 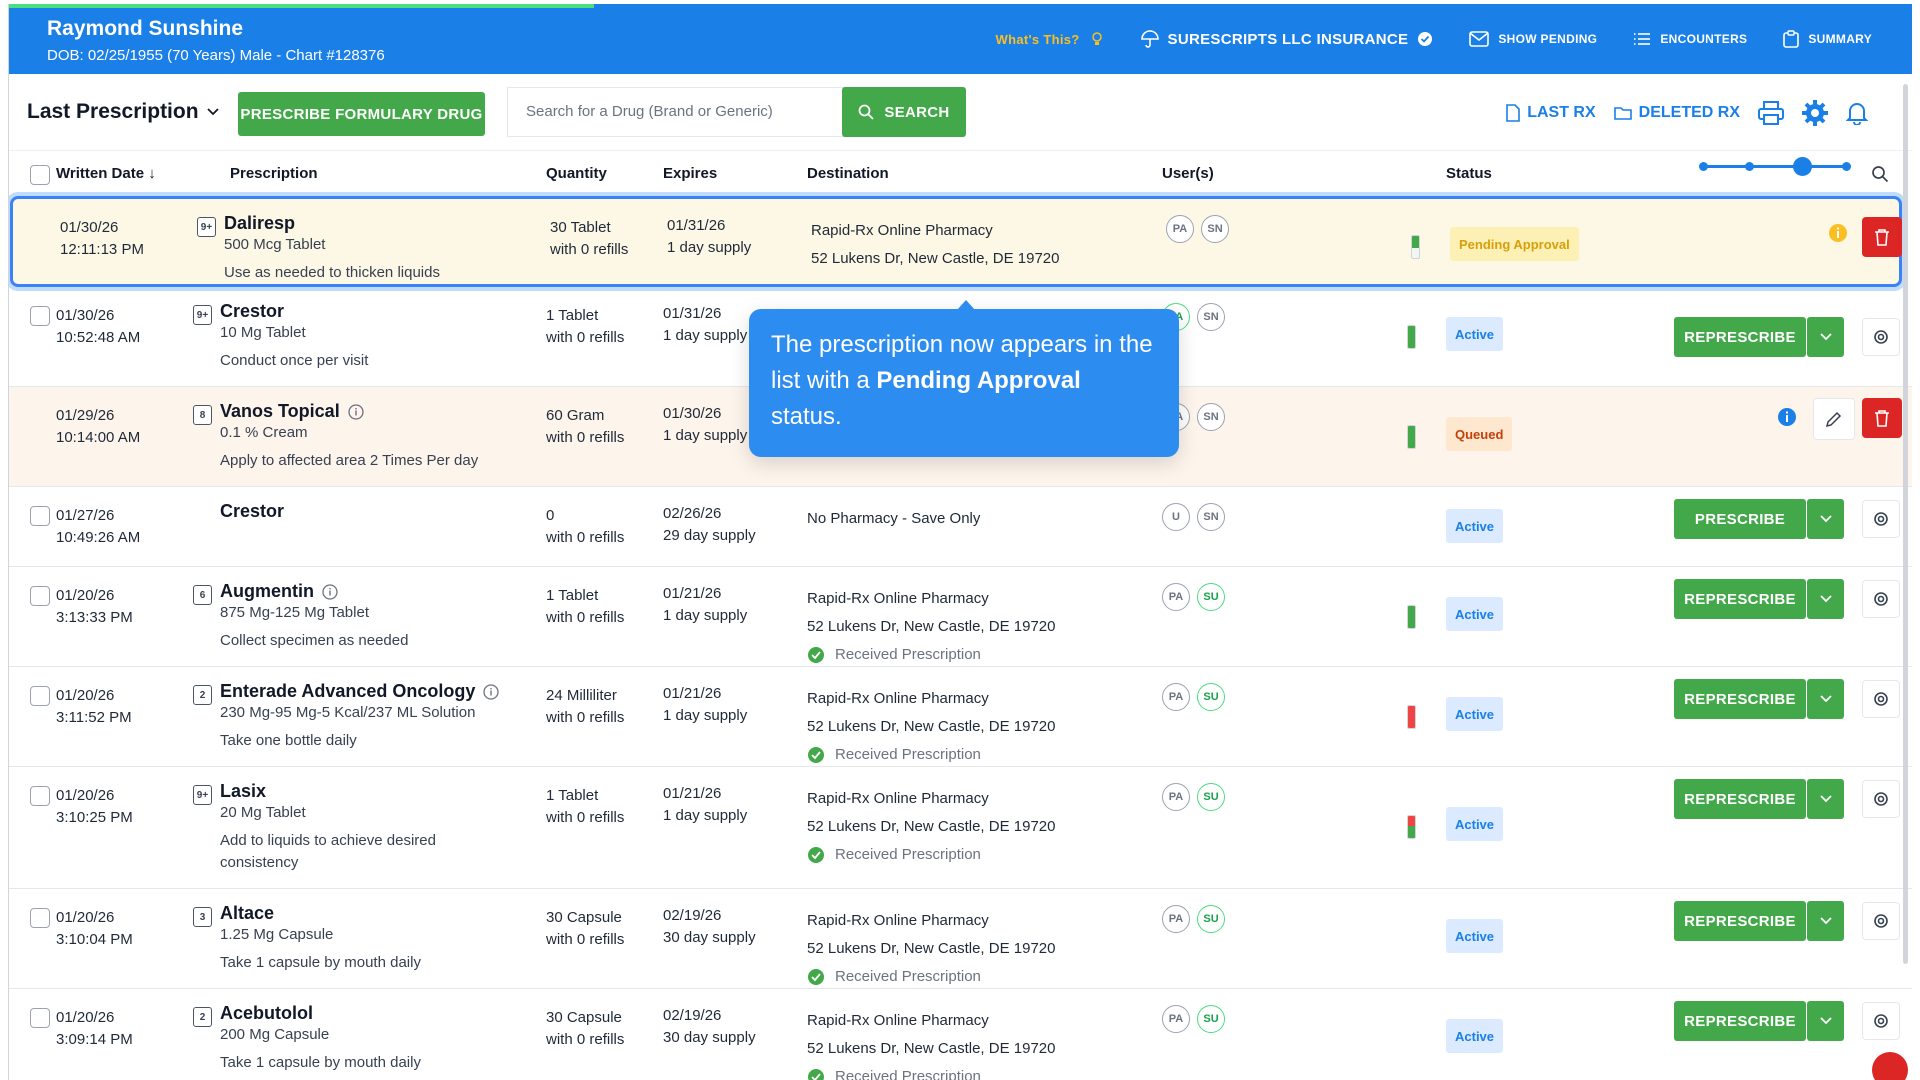 I want to click on drug-name: Enterade Advanced Oncology, so click(x=360, y=691).